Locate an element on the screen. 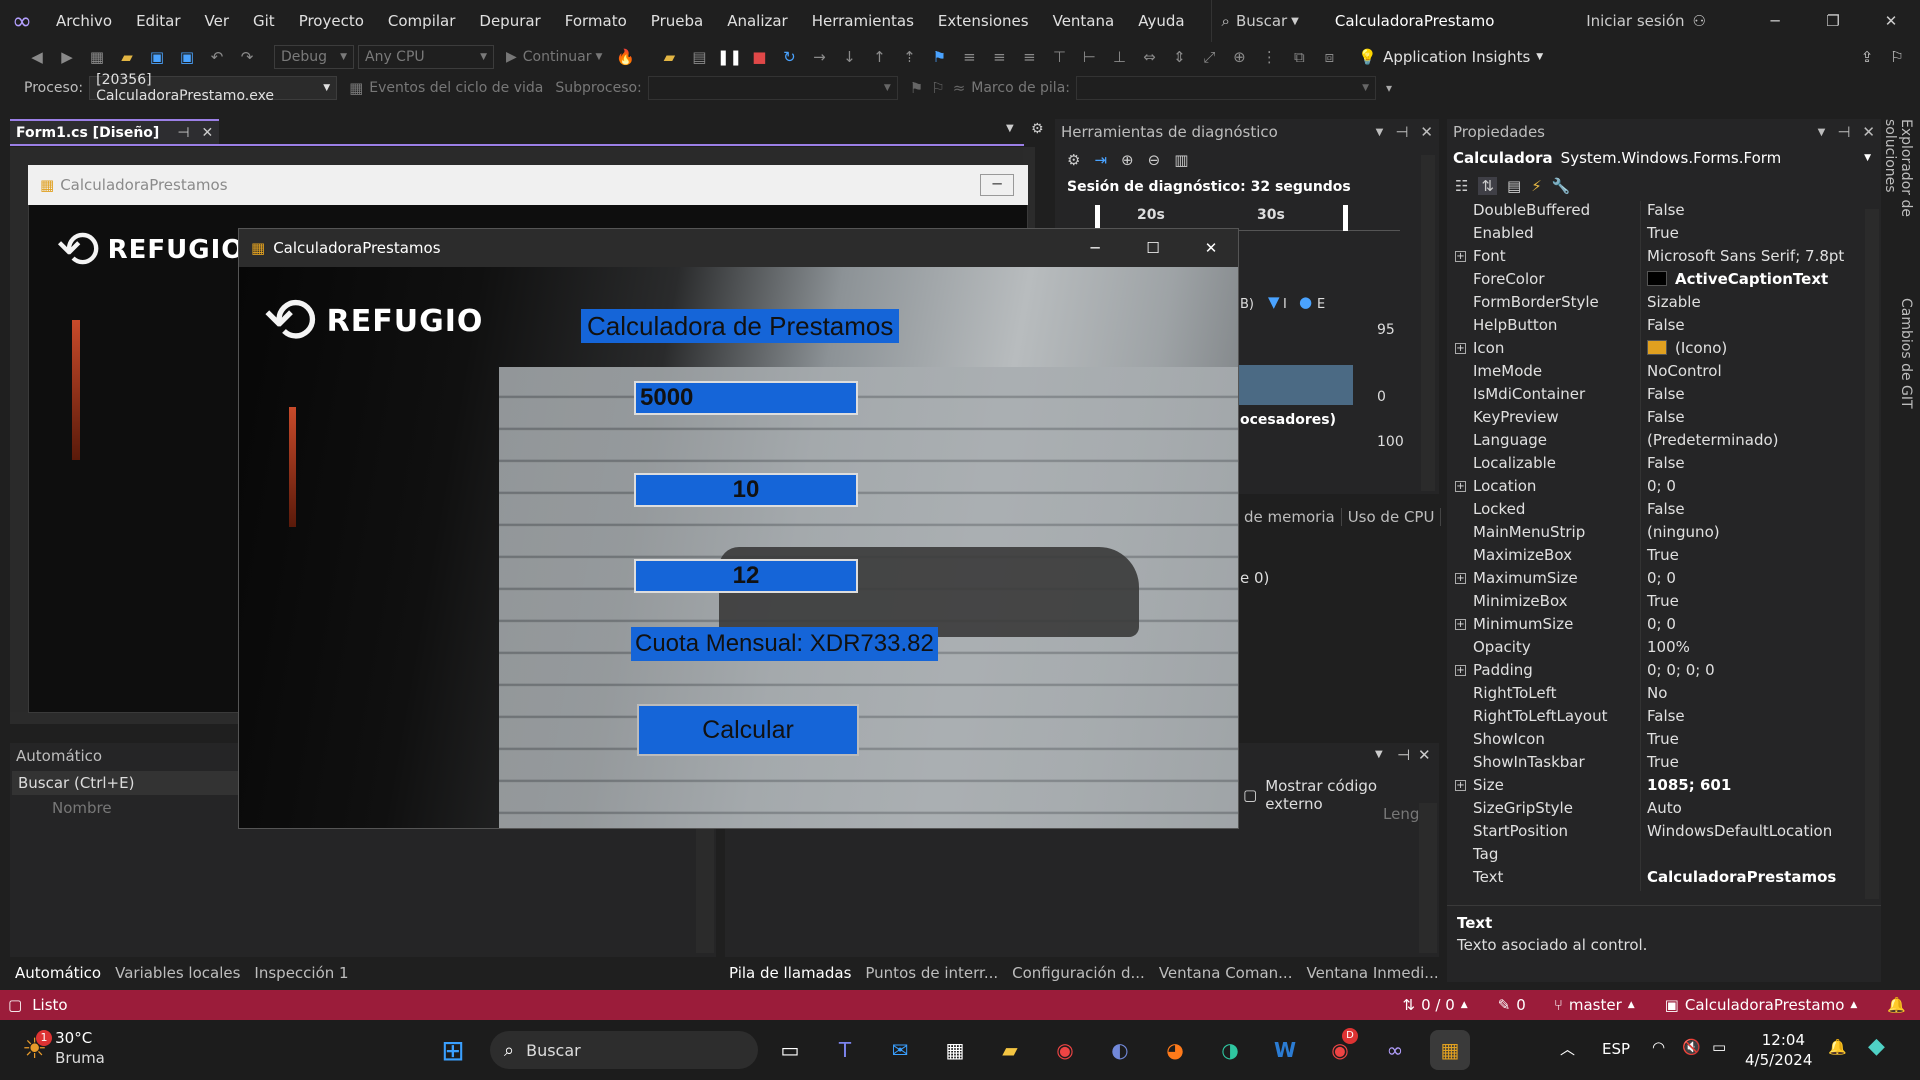 This screenshot has height=1080, width=1920. thread-combo: ▼ is located at coordinates (772, 88).